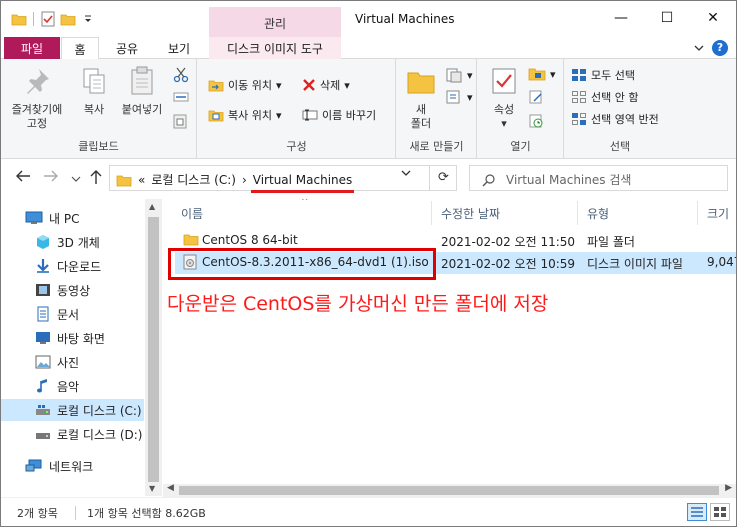  Describe the element at coordinates (192, 213) in the screenshot. I see `column-header-name: 이름` at that location.